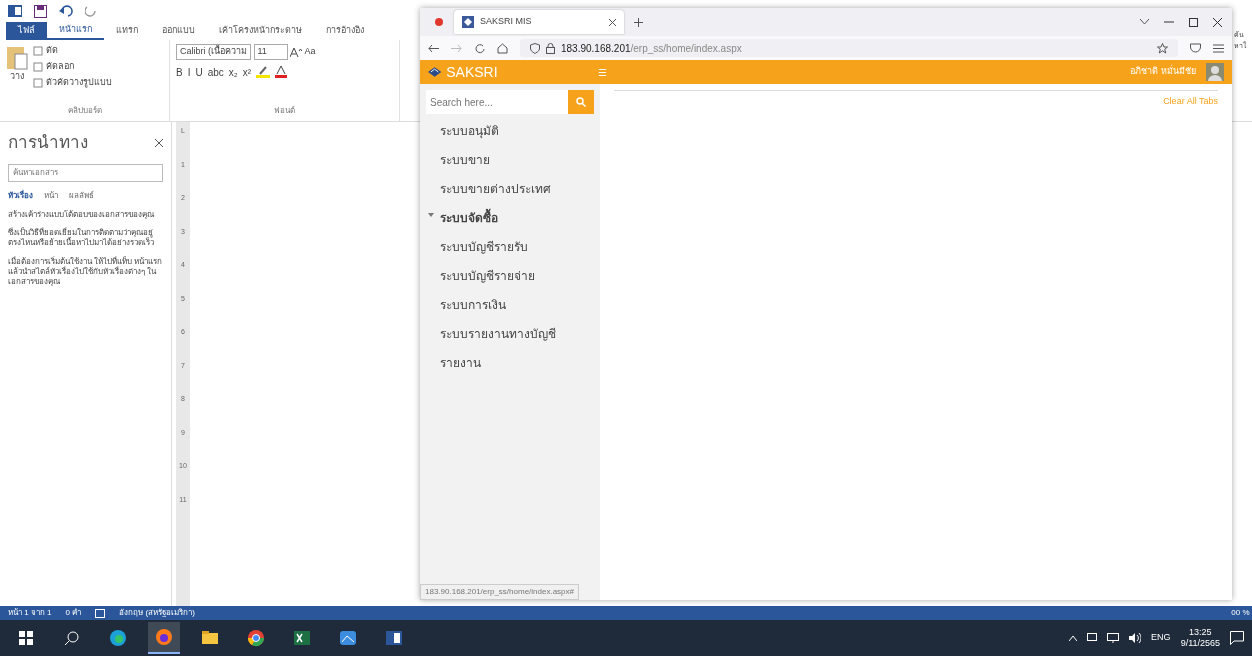 The image size is (1252, 656). Describe the element at coordinates (431, 214) in the screenshot. I see `caret-icon` at that location.